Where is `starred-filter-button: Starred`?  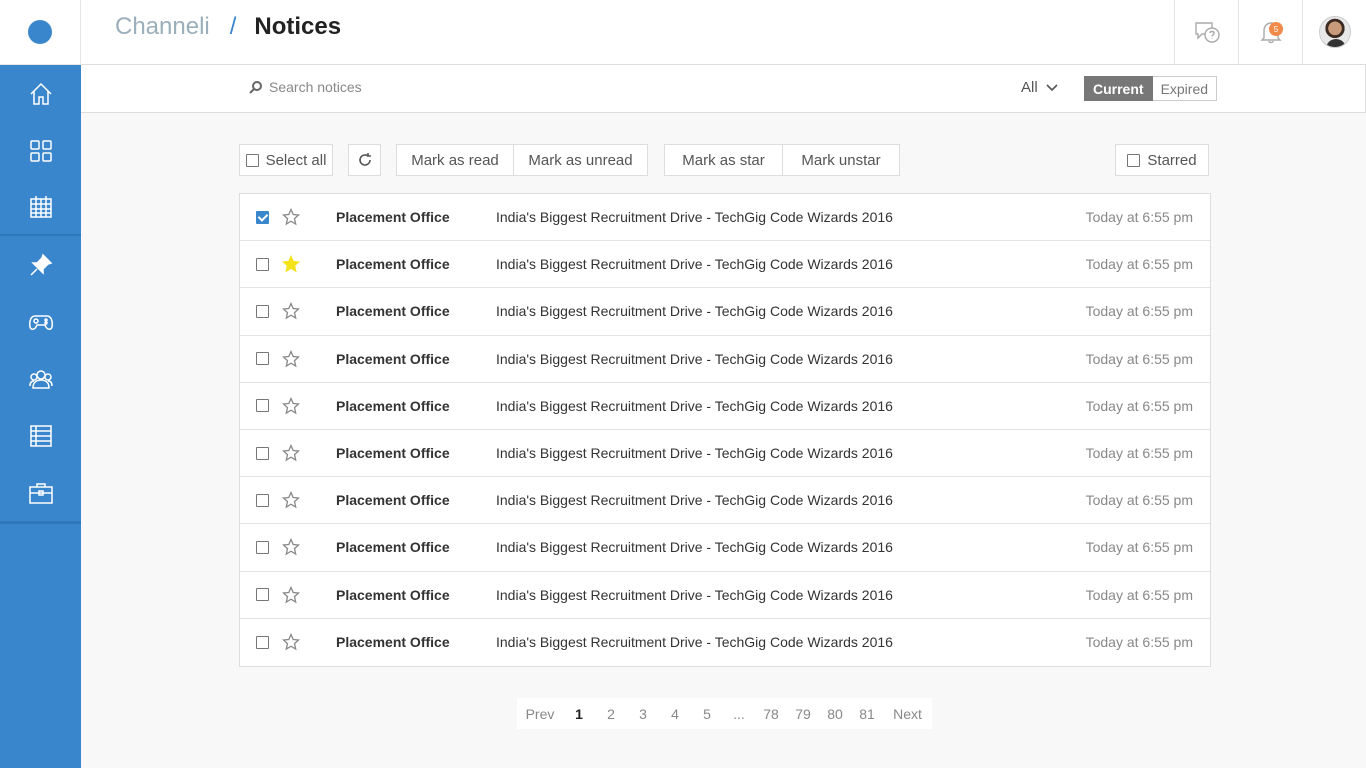
starred-filter-button: Starred is located at coordinates (1162, 160).